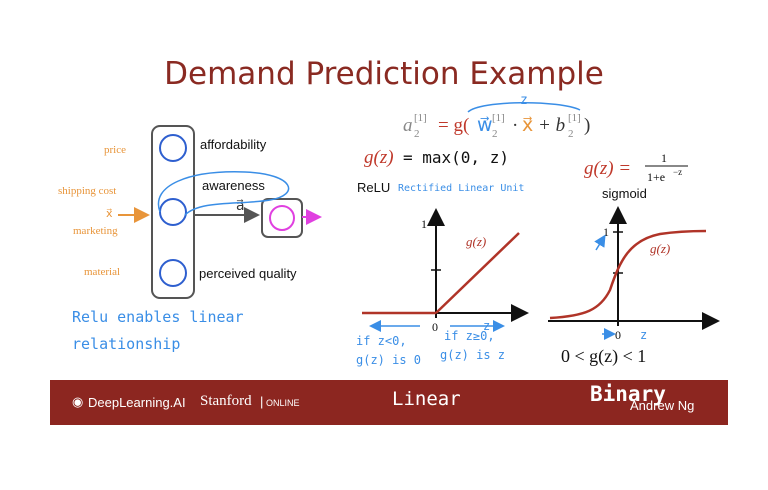  I want to click on output-label: a⃗, so click(240, 206).